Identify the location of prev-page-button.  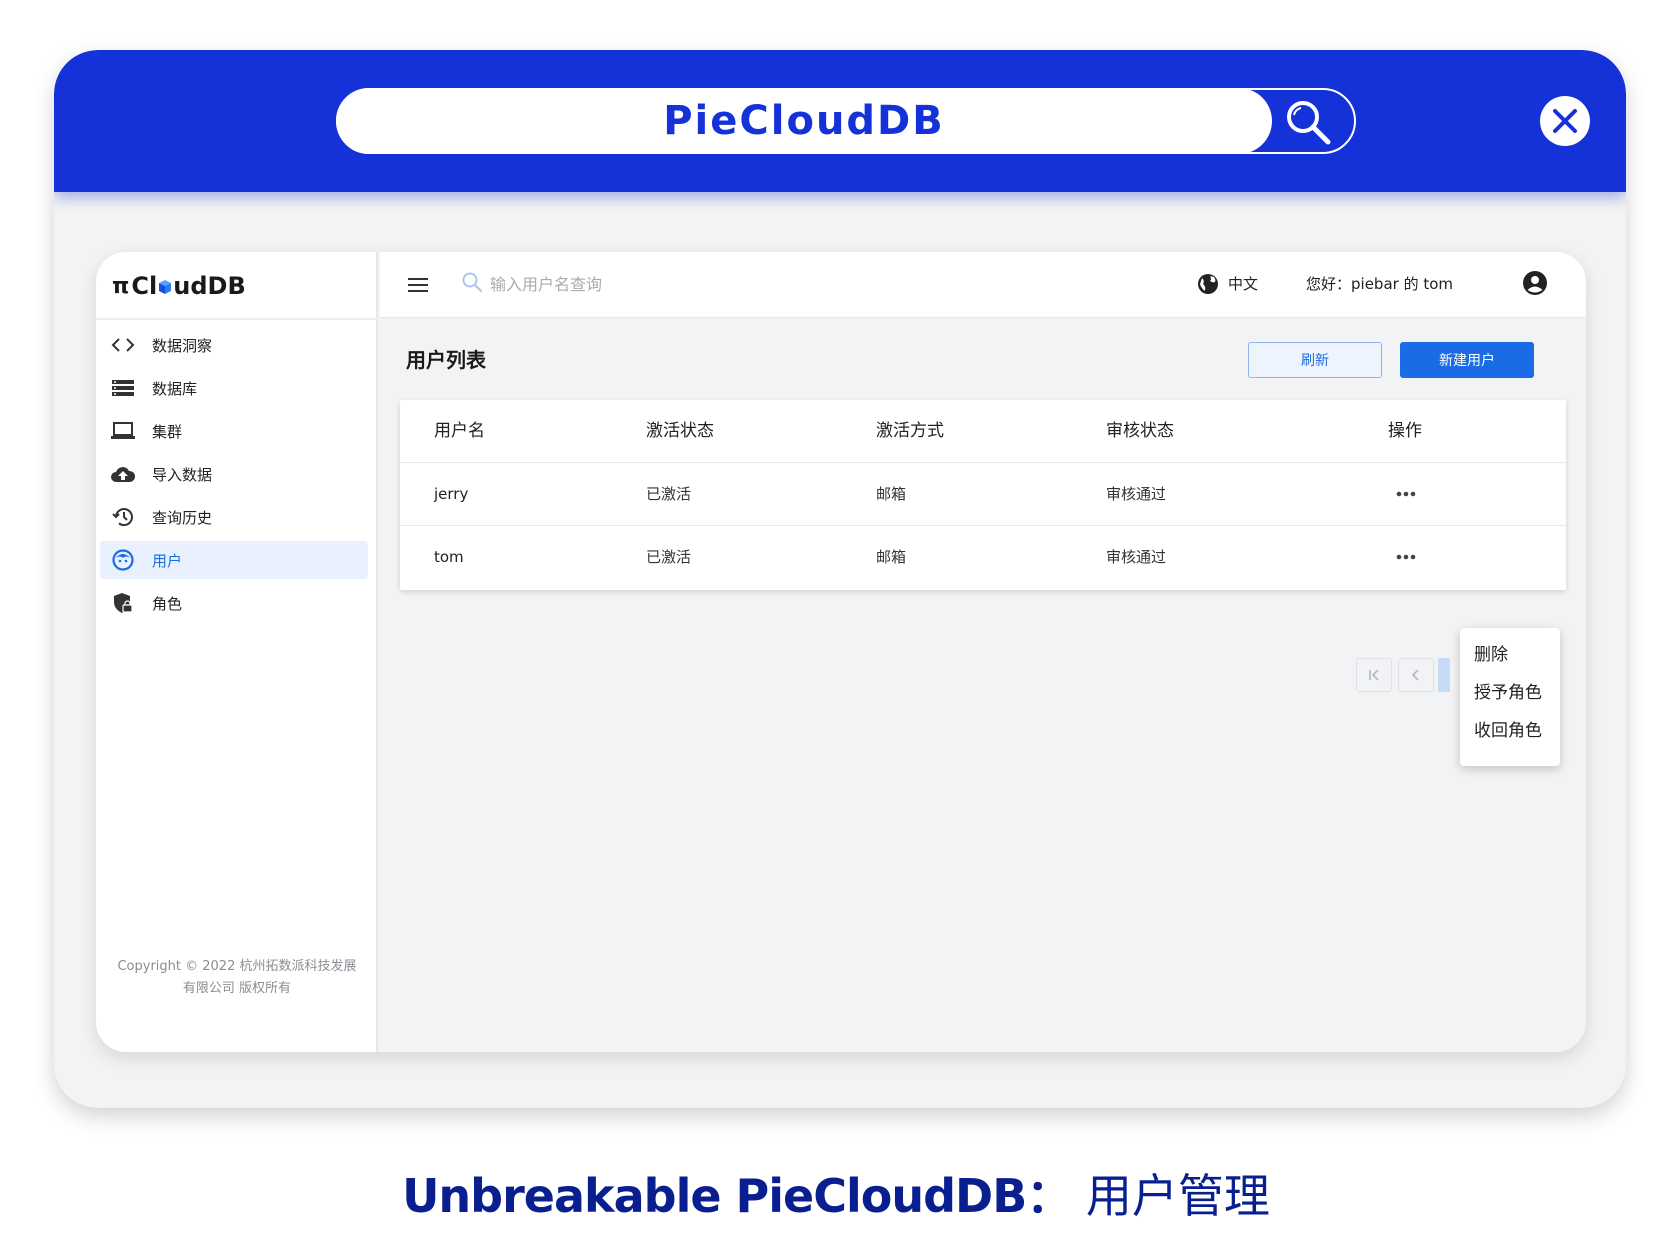
(1416, 675).